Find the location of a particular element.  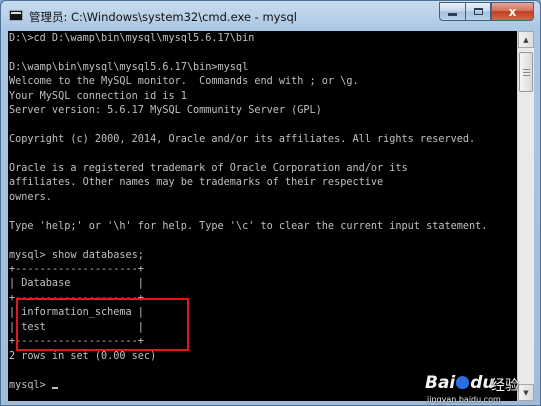

console-line: mysql> show databases; is located at coordinates (76, 255).